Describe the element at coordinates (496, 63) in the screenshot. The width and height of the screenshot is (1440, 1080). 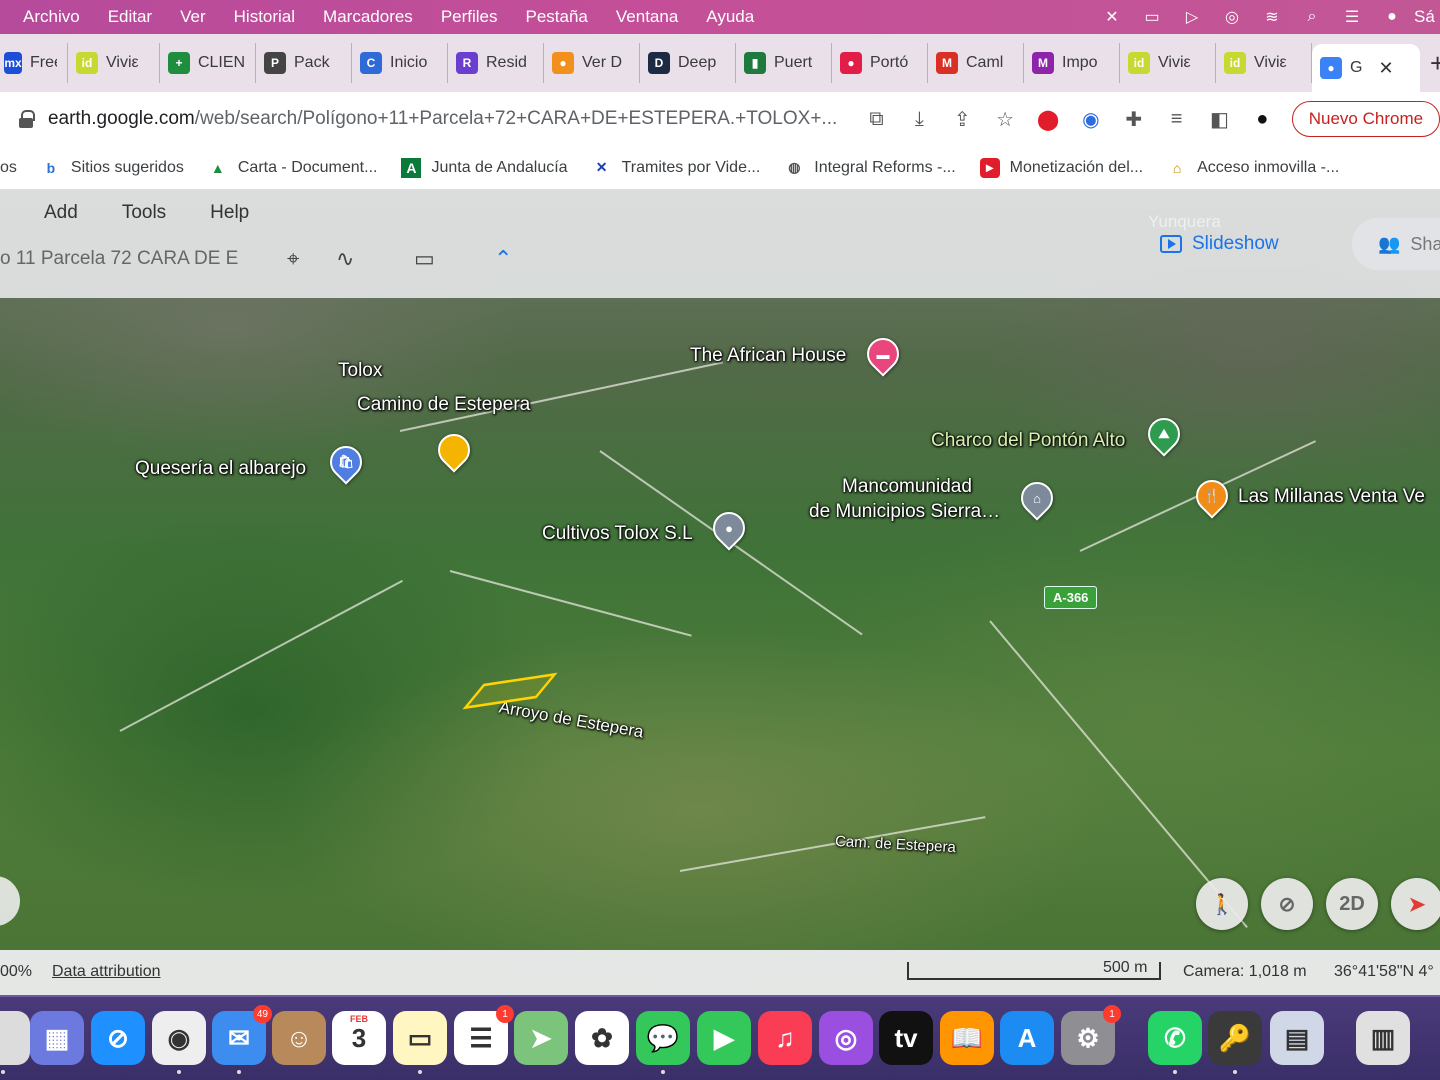
I see `browser-tab: R Resid` at that location.